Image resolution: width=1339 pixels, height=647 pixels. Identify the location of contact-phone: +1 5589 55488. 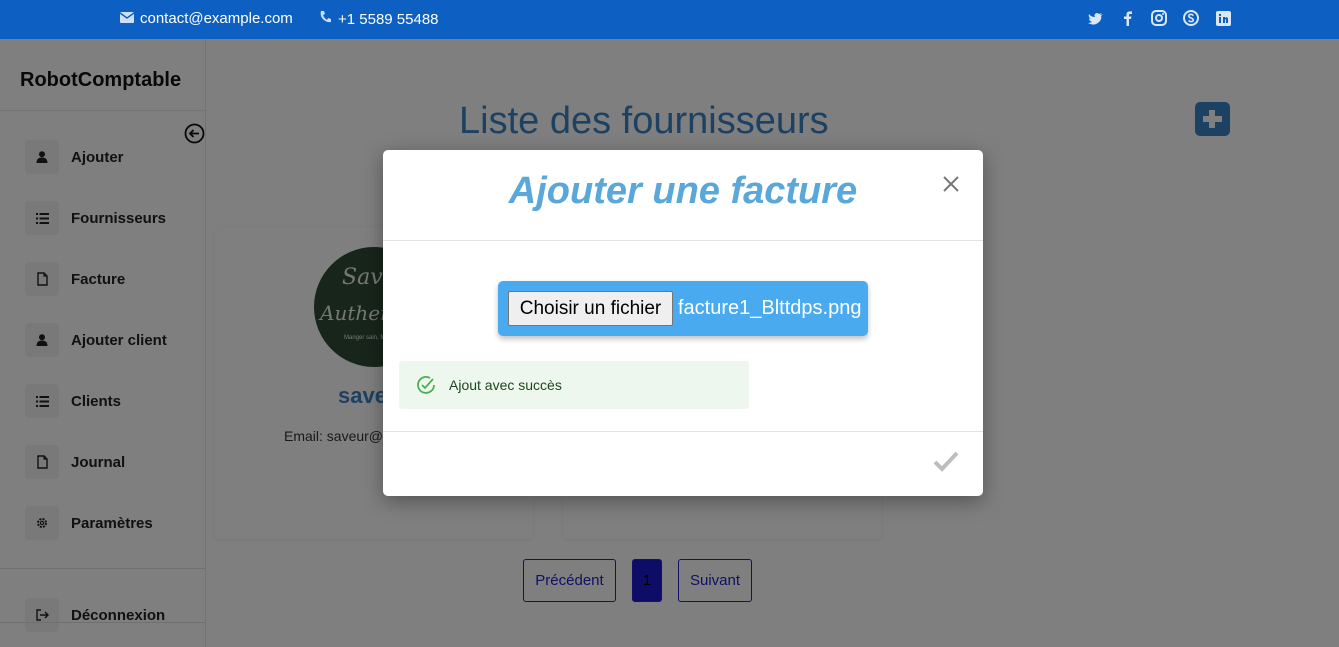
(379, 19).